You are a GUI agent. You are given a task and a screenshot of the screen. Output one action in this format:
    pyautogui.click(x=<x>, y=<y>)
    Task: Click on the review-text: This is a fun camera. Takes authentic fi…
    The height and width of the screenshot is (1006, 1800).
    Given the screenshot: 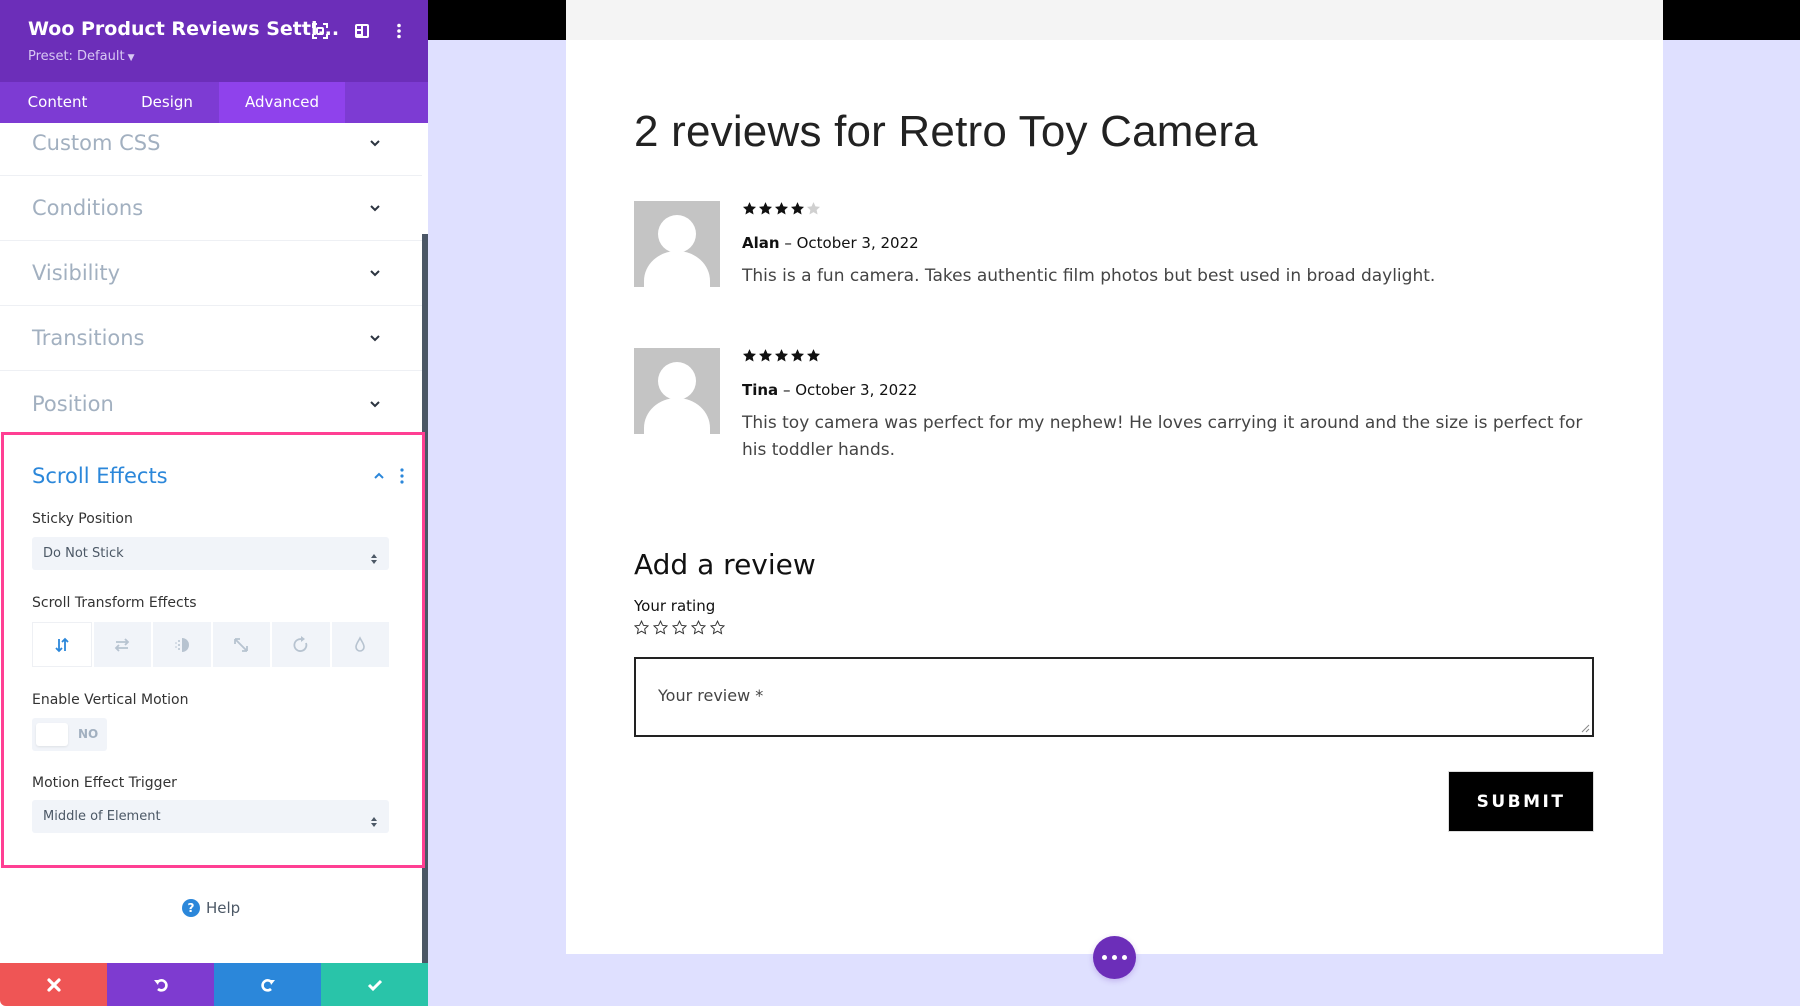 What is the action you would take?
    pyautogui.click(x=1089, y=276)
    